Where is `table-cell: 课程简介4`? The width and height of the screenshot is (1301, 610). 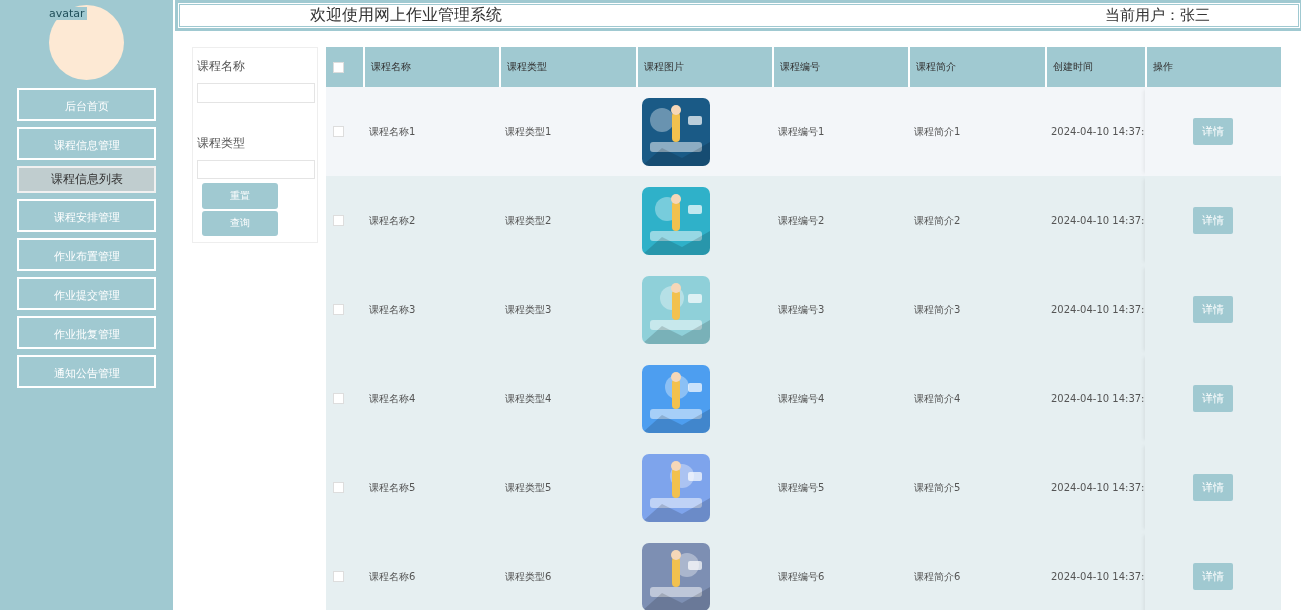 table-cell: 课程简介4 is located at coordinates (937, 398).